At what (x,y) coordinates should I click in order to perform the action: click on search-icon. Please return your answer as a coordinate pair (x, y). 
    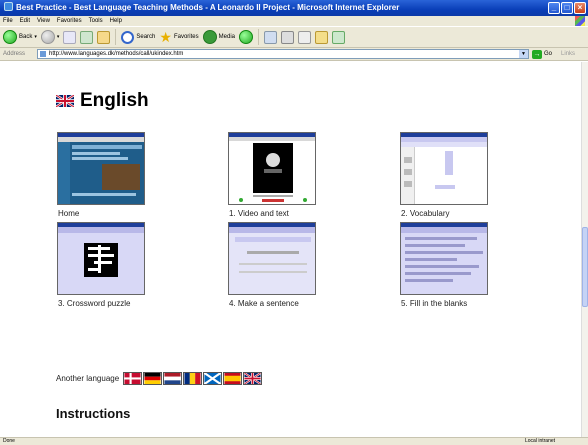
    Looking at the image, I should click on (128, 37).